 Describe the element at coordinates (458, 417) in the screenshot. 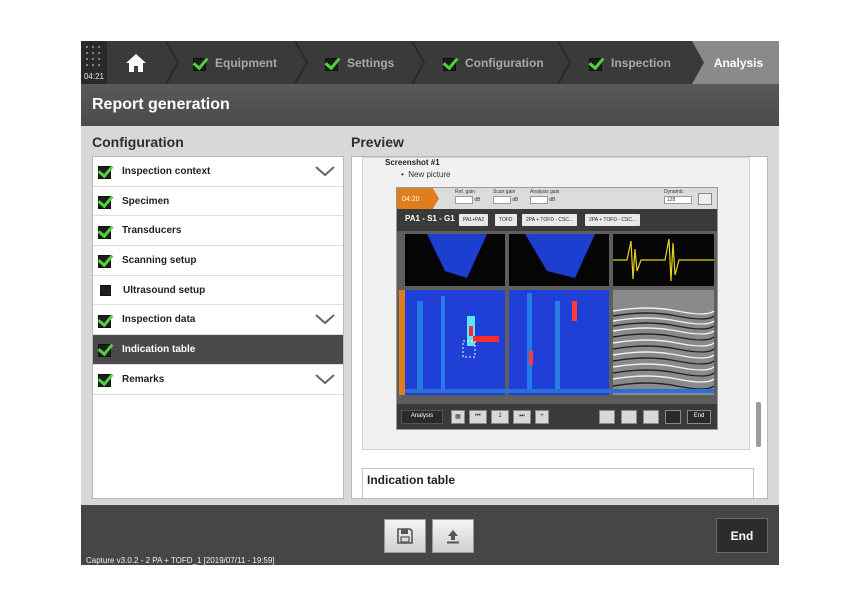

I see `mini-grid-icon: ▦` at that location.